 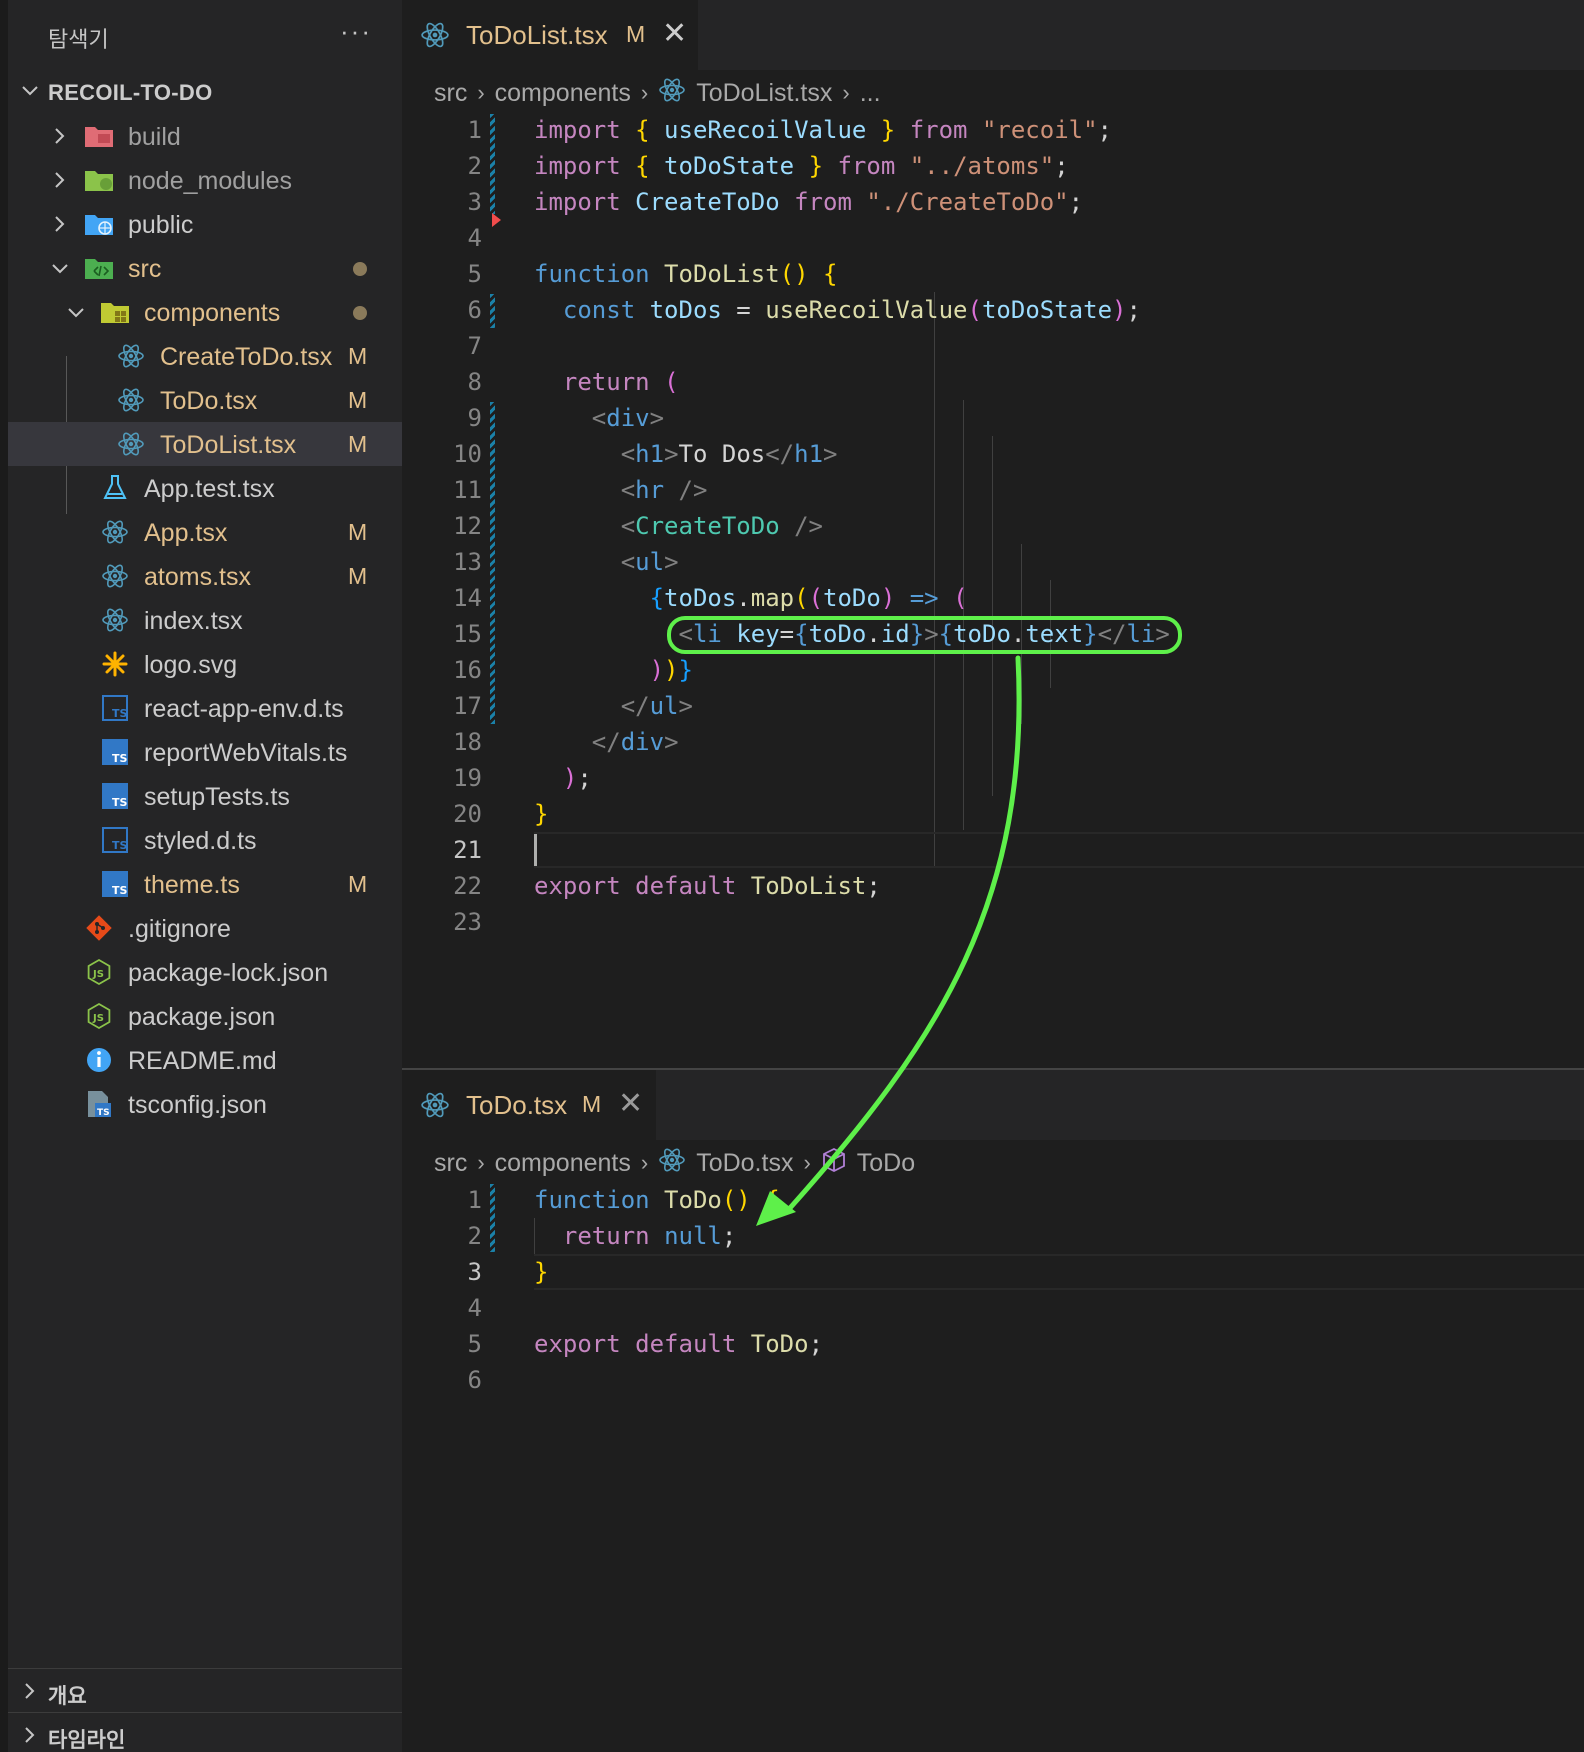 What do you see at coordinates (764, 93) in the screenshot?
I see `breadcrumb-item: ToDoList.tsx` at bounding box center [764, 93].